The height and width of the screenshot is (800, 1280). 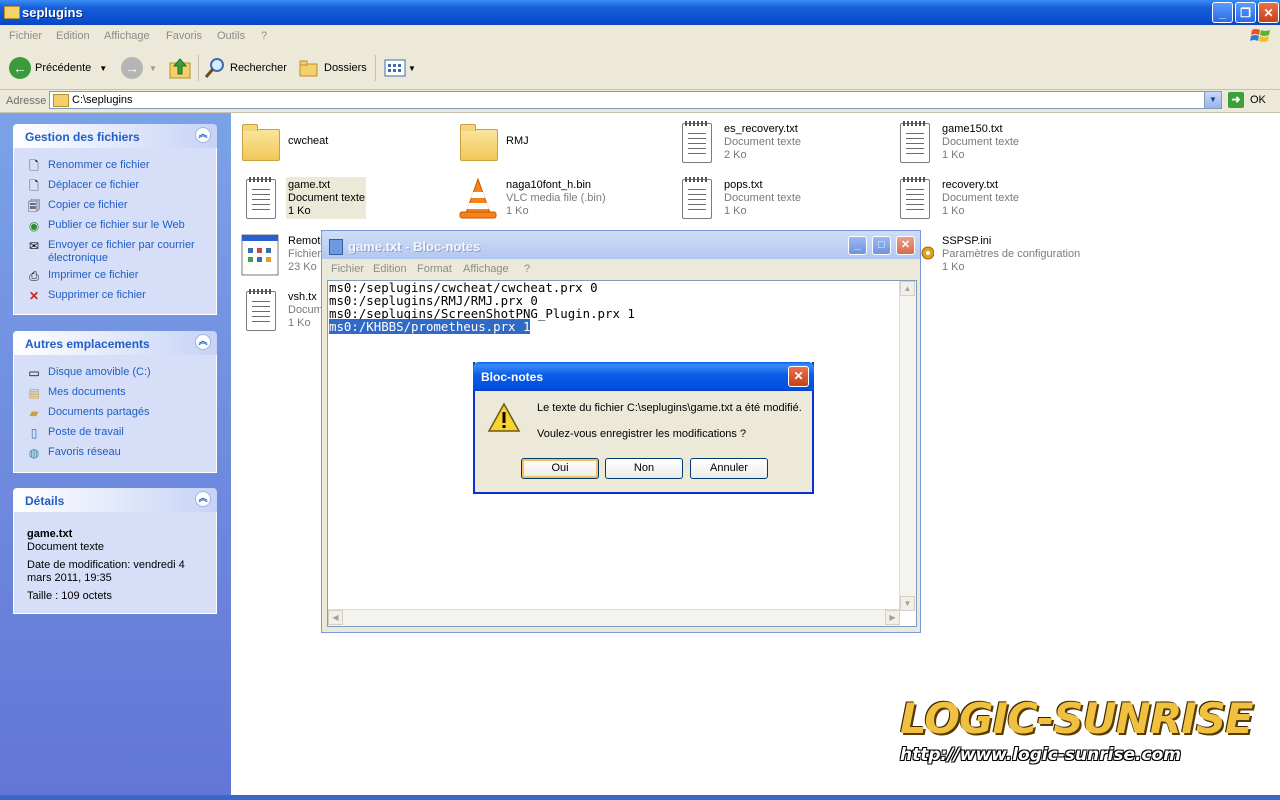 What do you see at coordinates (119, 433) in the screenshot?
I see `place-my-computer: ▯ Poste de travail` at bounding box center [119, 433].